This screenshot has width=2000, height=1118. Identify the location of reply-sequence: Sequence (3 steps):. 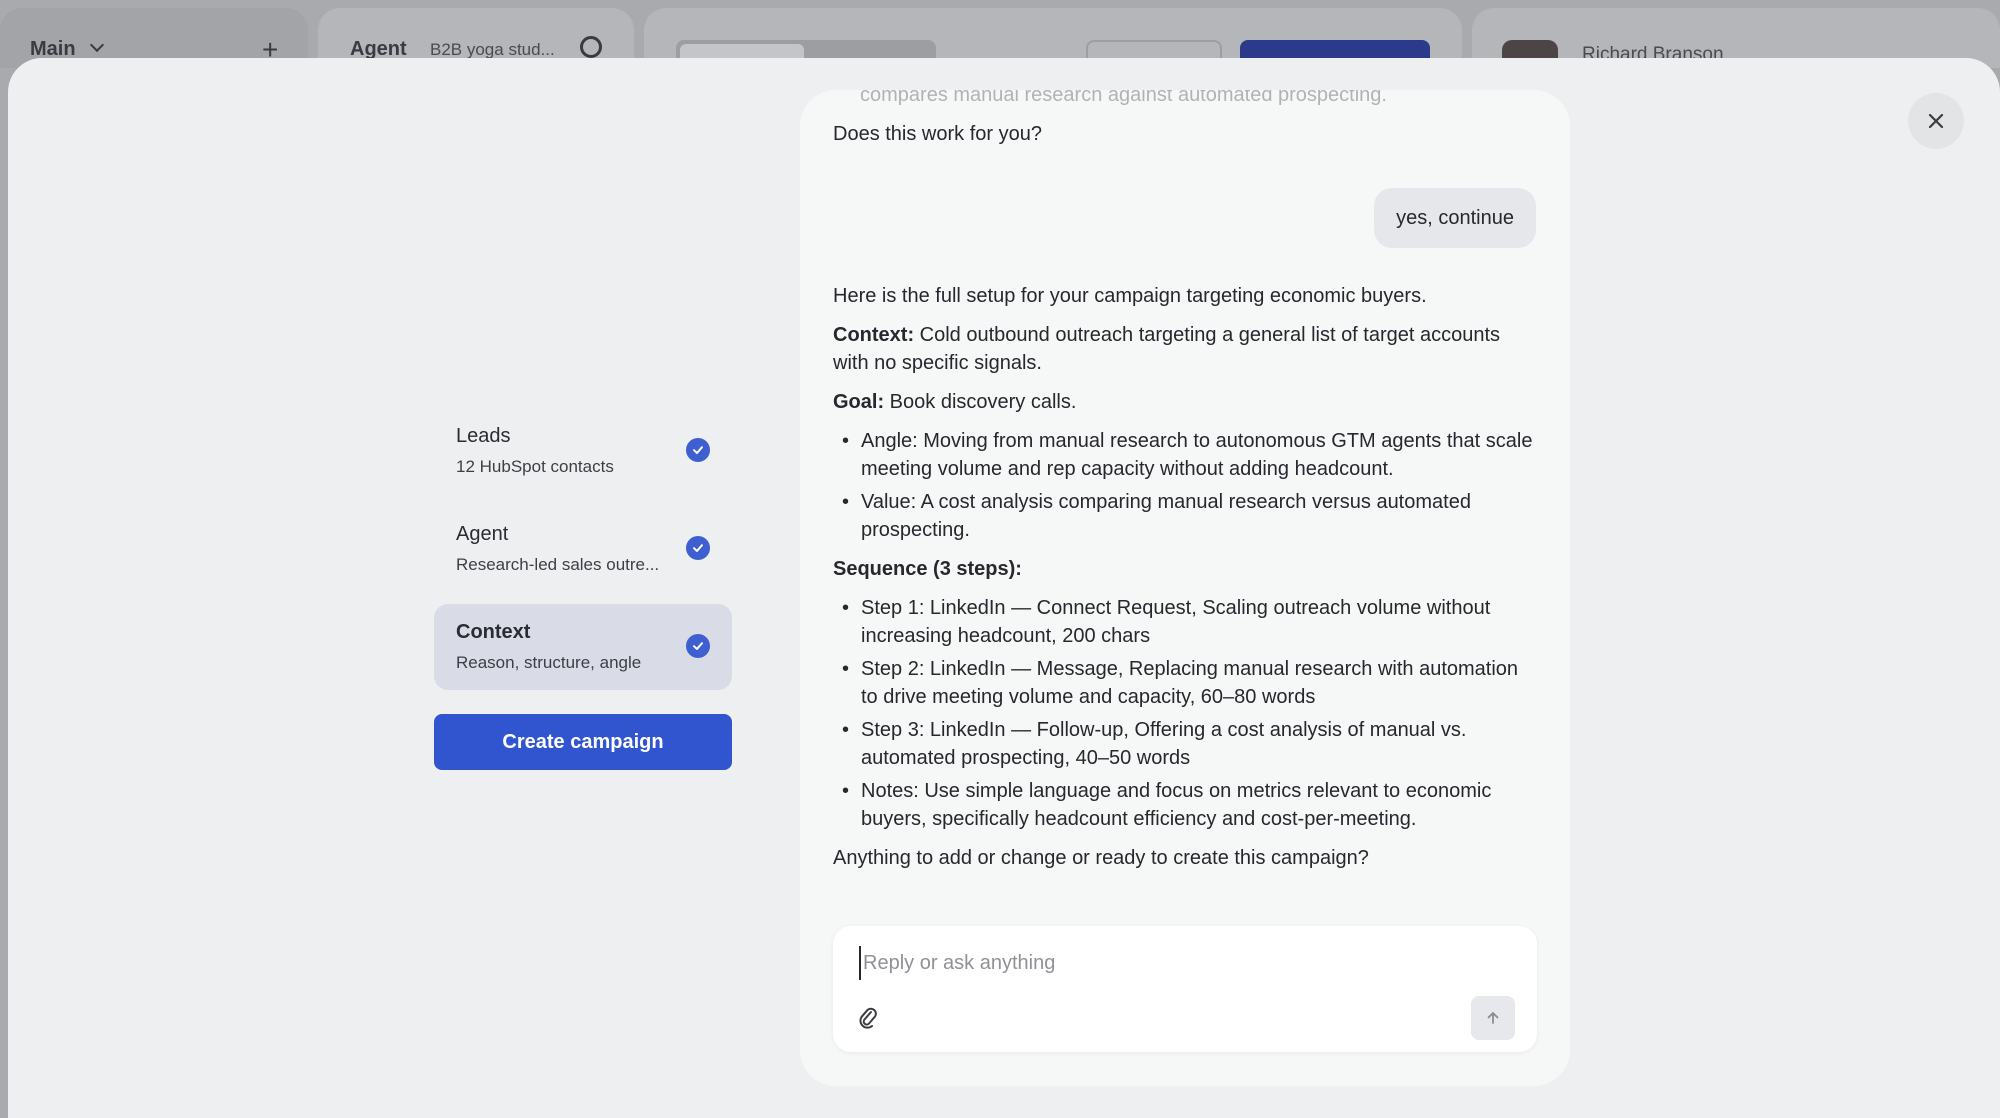
(1186, 569).